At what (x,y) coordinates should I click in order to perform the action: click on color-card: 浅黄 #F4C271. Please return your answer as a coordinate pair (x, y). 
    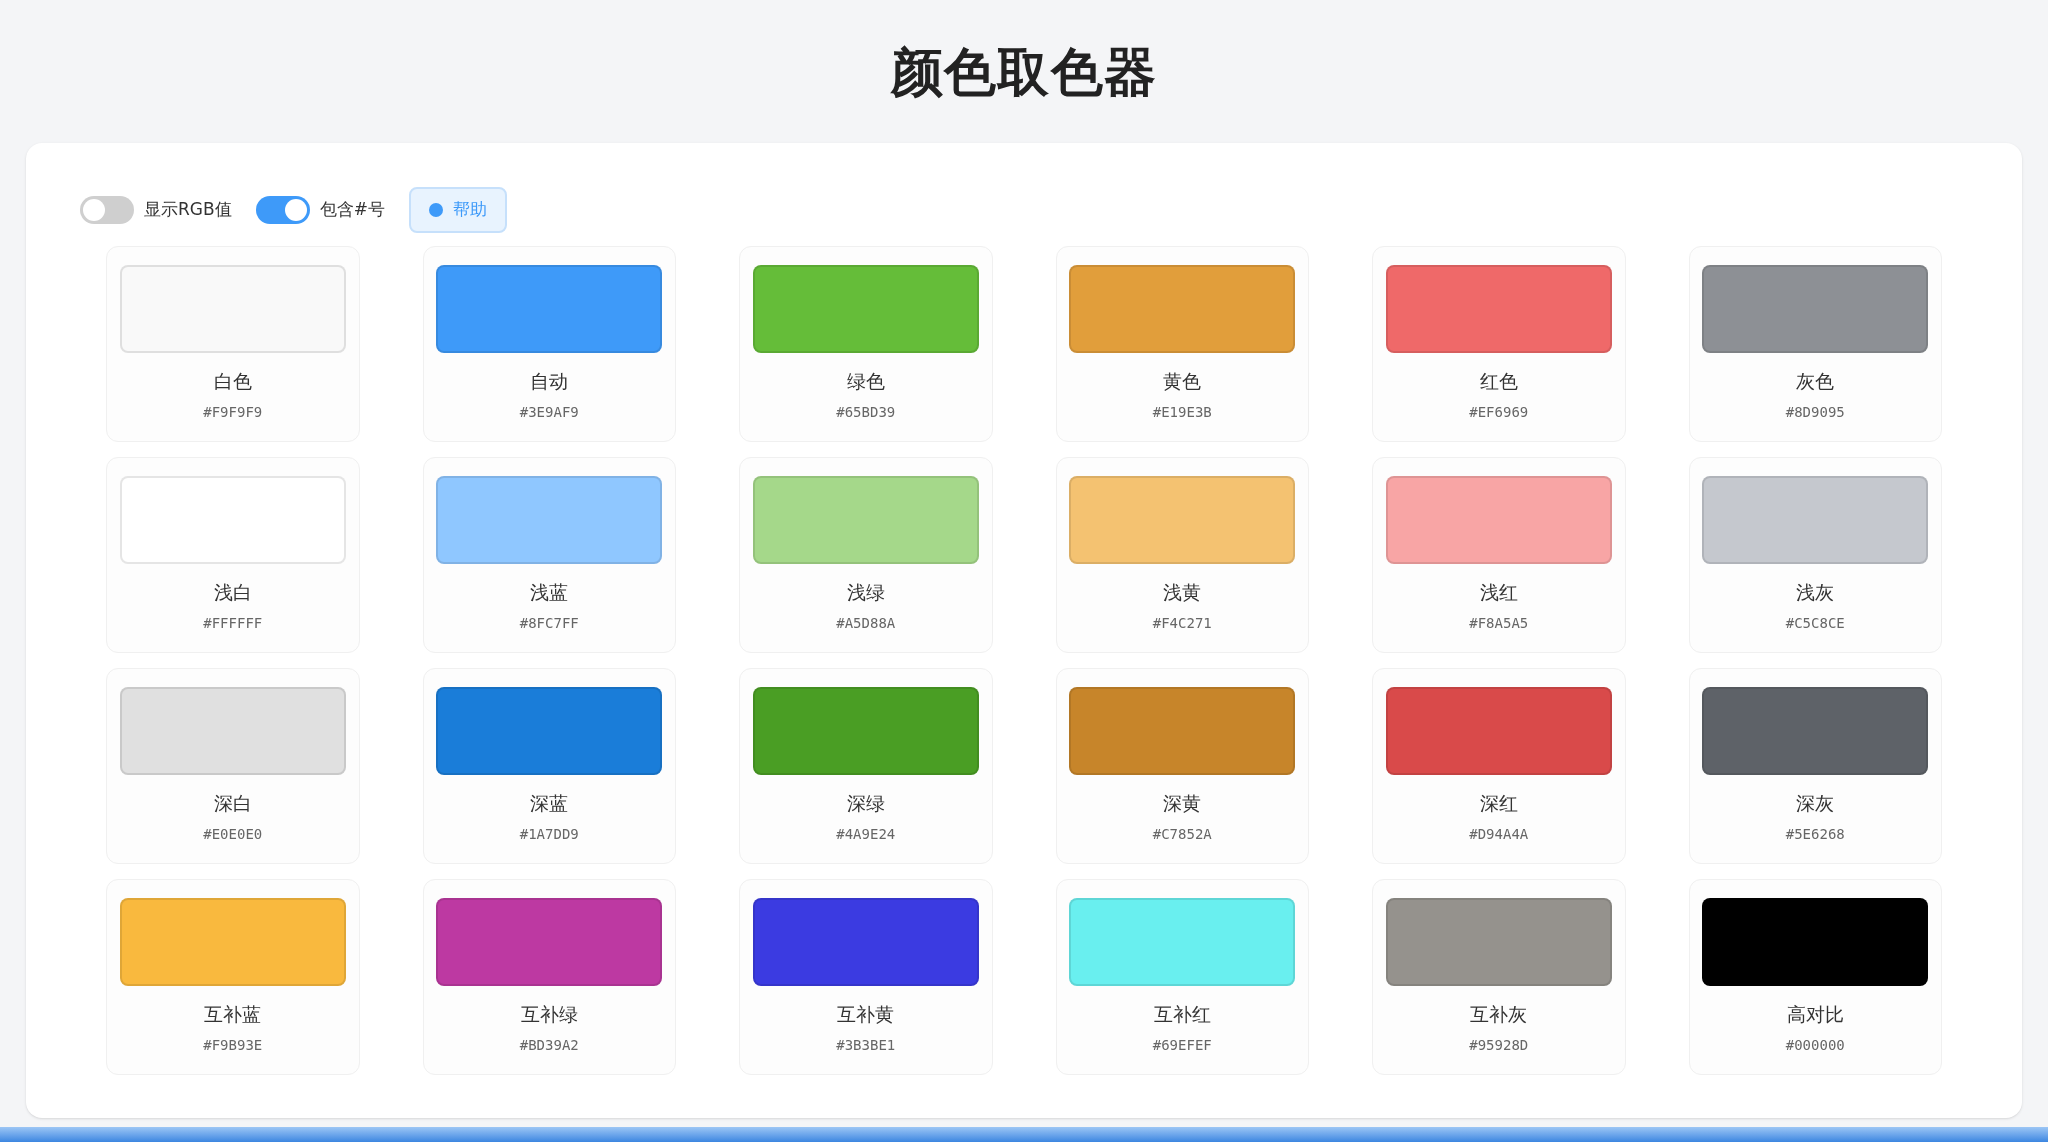
    Looking at the image, I should click on (1182, 555).